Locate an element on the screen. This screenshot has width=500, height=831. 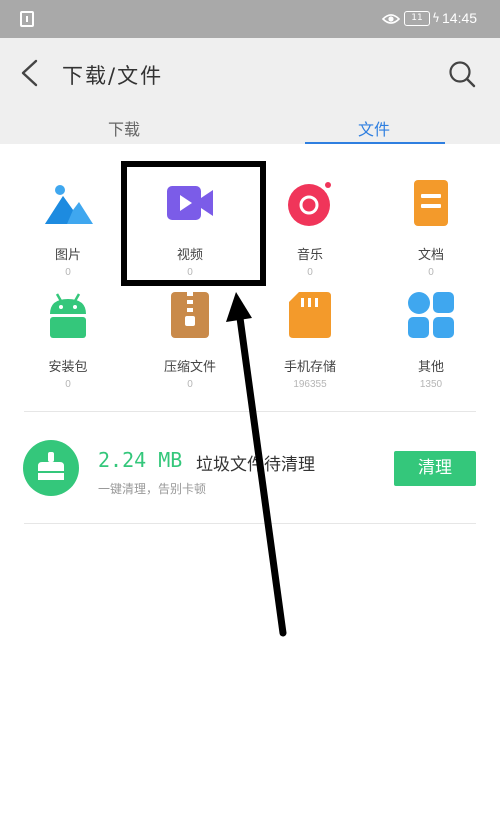
android-icon is located at coordinates (68, 315).